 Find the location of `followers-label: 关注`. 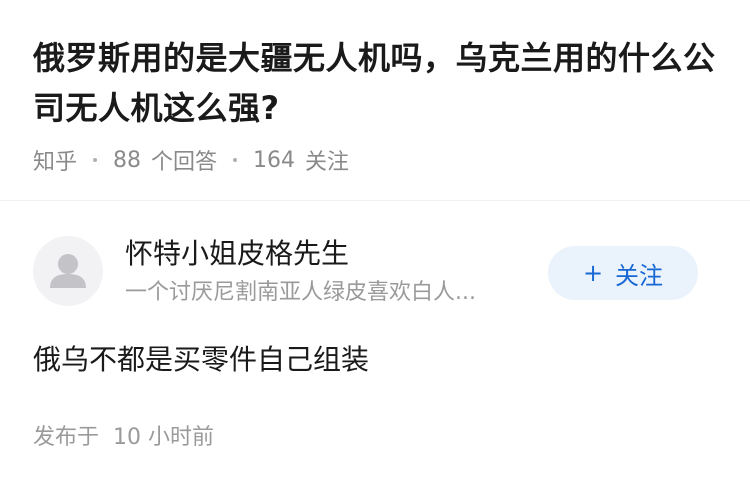

followers-label: 关注 is located at coordinates (327, 162).